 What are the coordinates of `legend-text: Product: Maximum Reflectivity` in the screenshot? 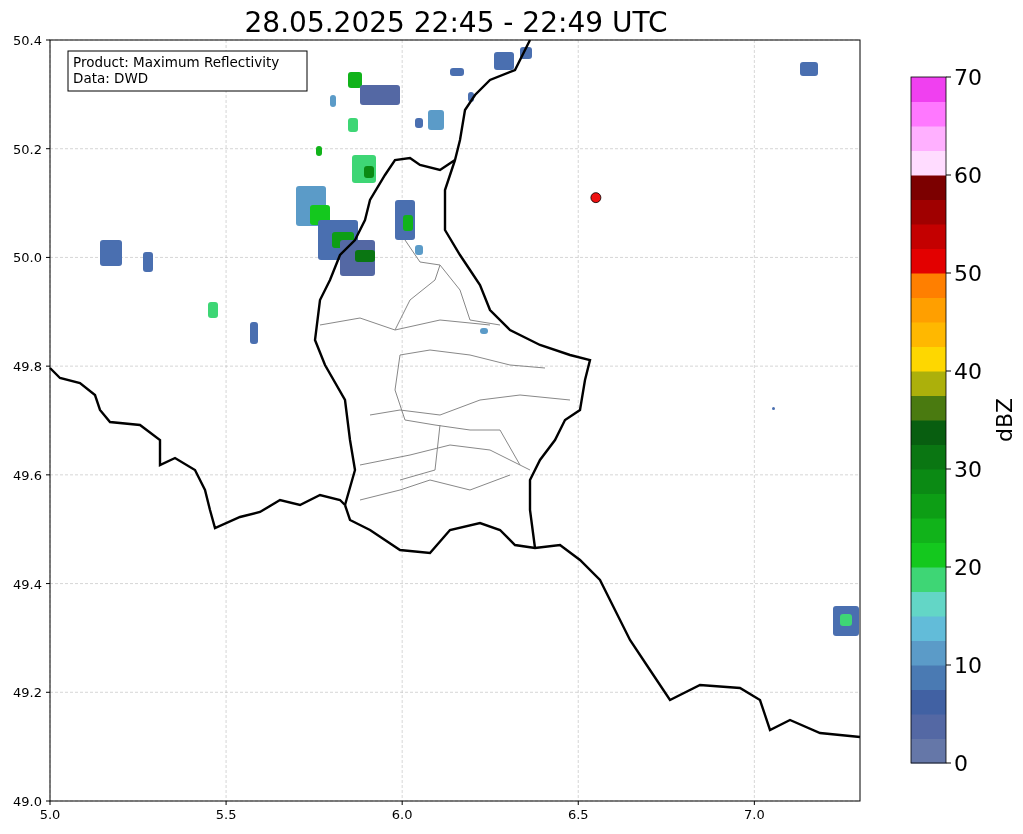 It's located at (176, 62).